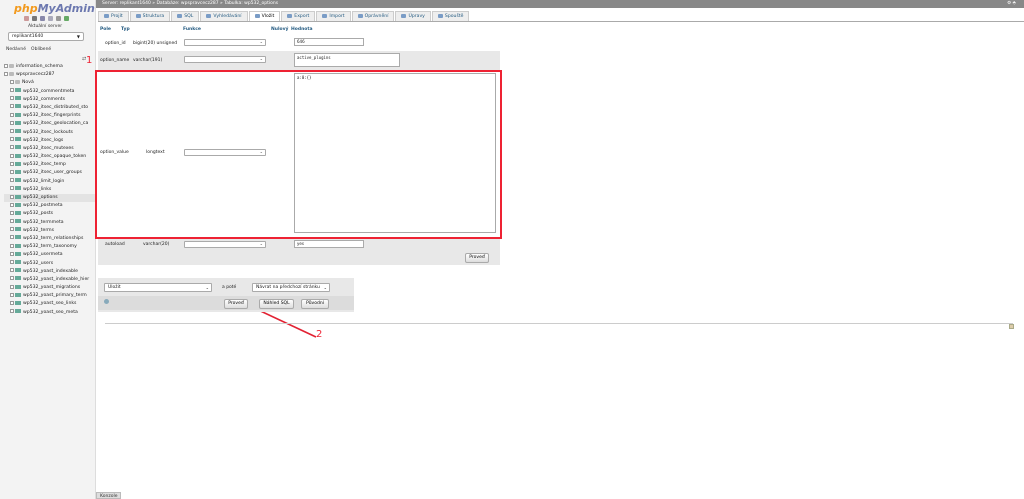 Image resolution: width=1024 pixels, height=499 pixels. What do you see at coordinates (150, 16) in the screenshot?
I see `tab-1: Struktura` at bounding box center [150, 16].